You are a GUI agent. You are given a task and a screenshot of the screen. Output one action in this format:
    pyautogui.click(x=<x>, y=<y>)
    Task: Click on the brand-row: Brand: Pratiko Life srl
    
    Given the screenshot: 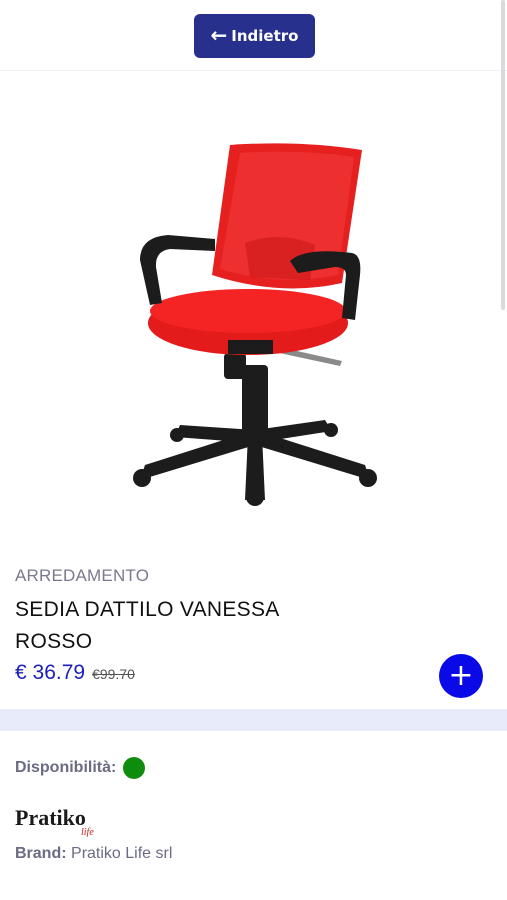 What is the action you would take?
    pyautogui.click(x=93, y=854)
    